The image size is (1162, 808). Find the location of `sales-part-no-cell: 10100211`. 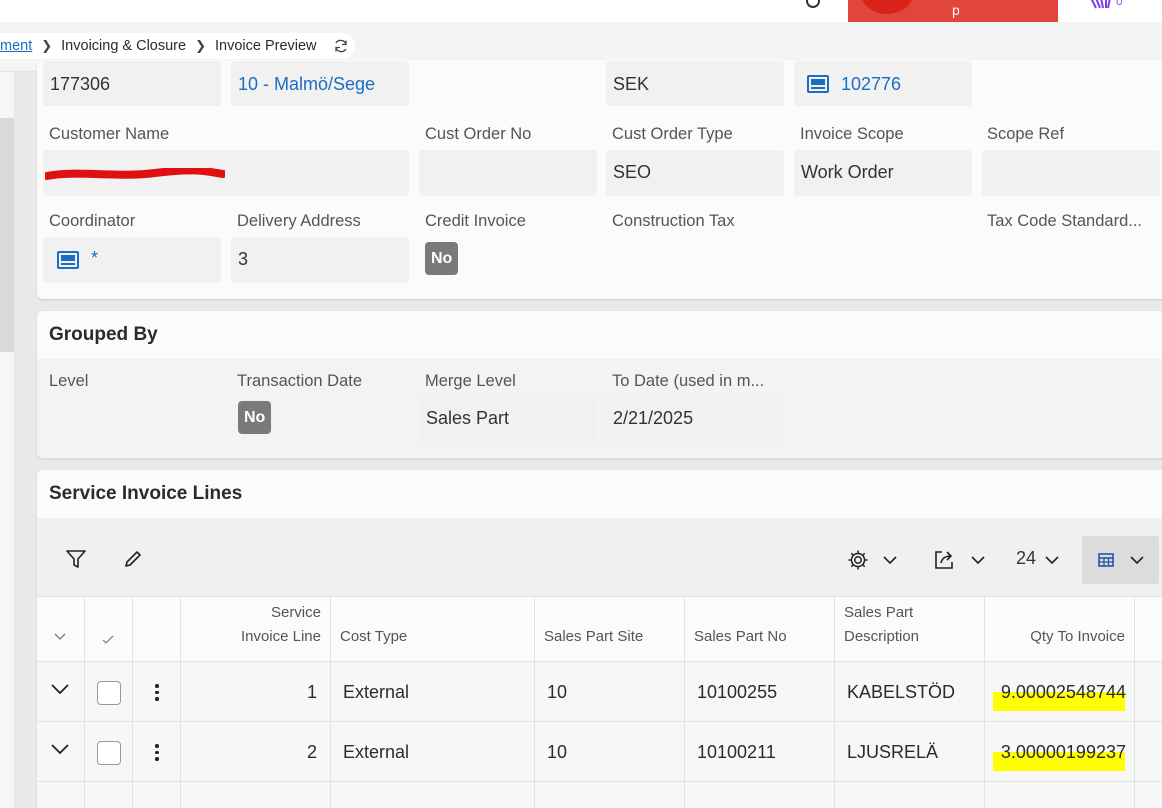

sales-part-no-cell: 10100211 is located at coordinates (760, 752).